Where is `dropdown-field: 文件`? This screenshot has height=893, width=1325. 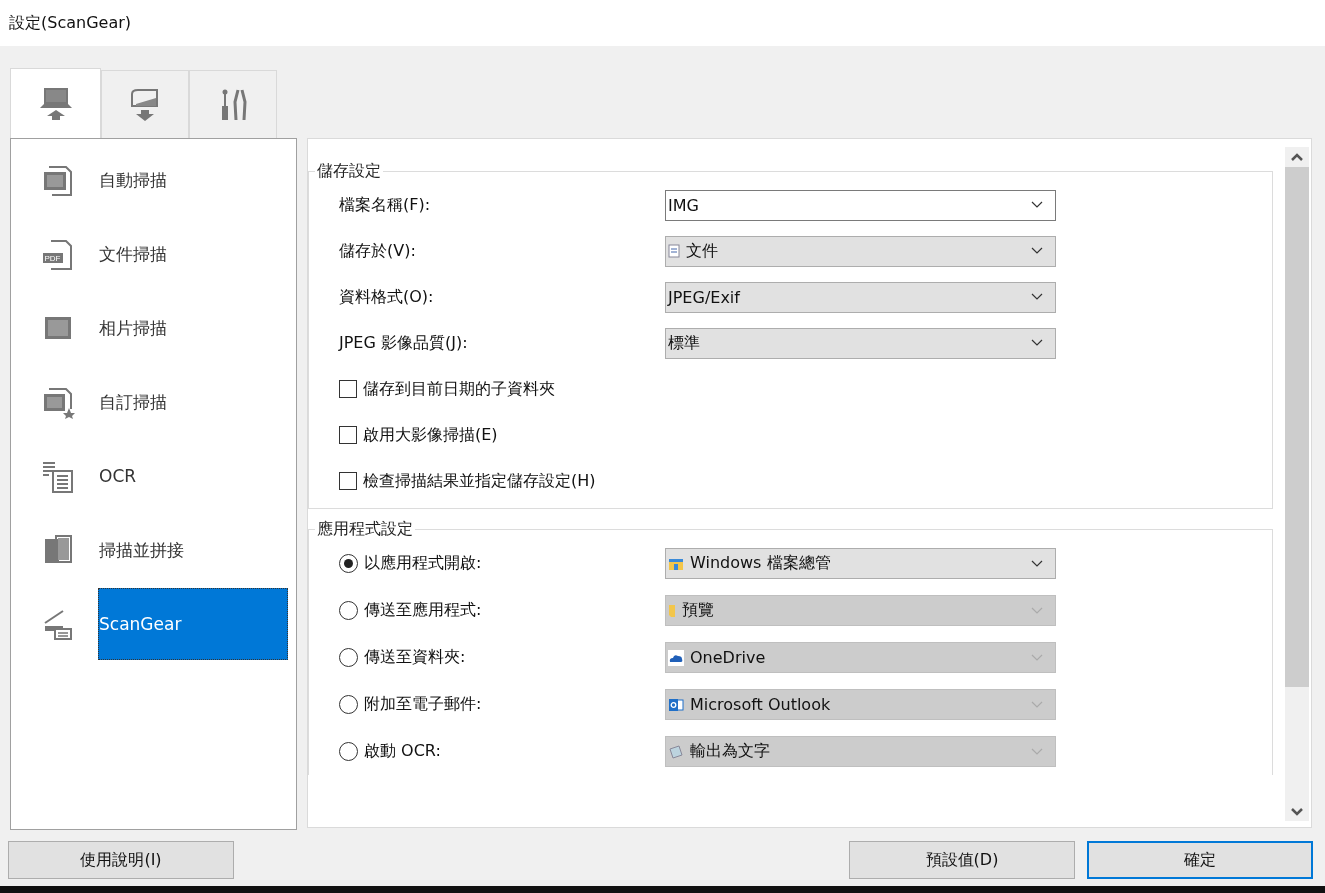
dropdown-field: 文件 is located at coordinates (860, 251).